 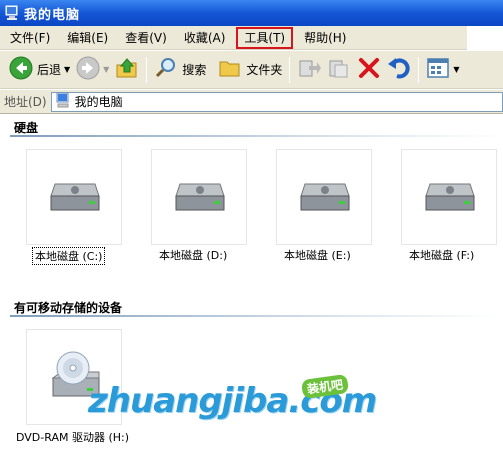 What do you see at coordinates (30, 38) in the screenshot?
I see `menu-file: 文件(F)` at bounding box center [30, 38].